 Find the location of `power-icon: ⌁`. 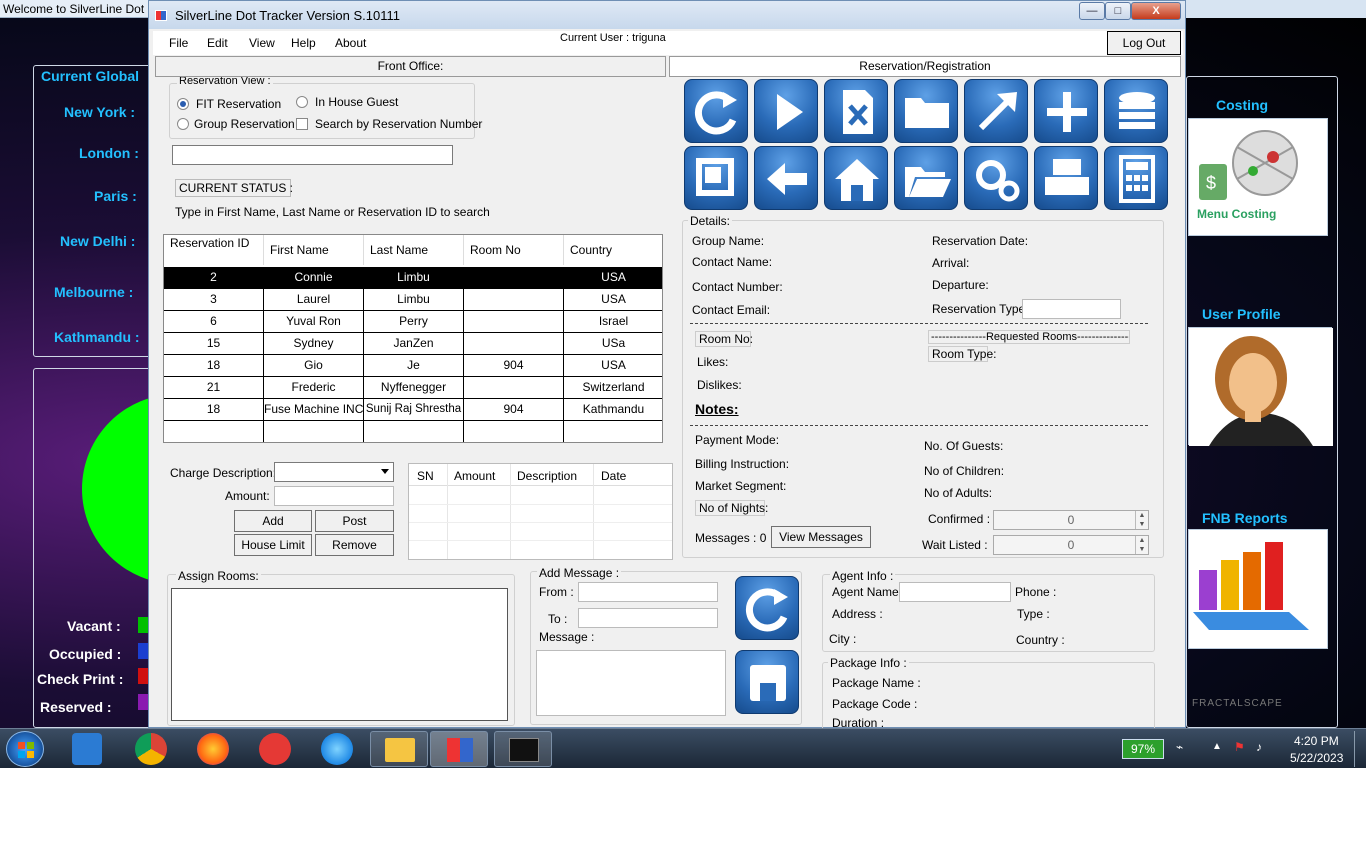

power-icon: ⌁ is located at coordinates (1179, 747).